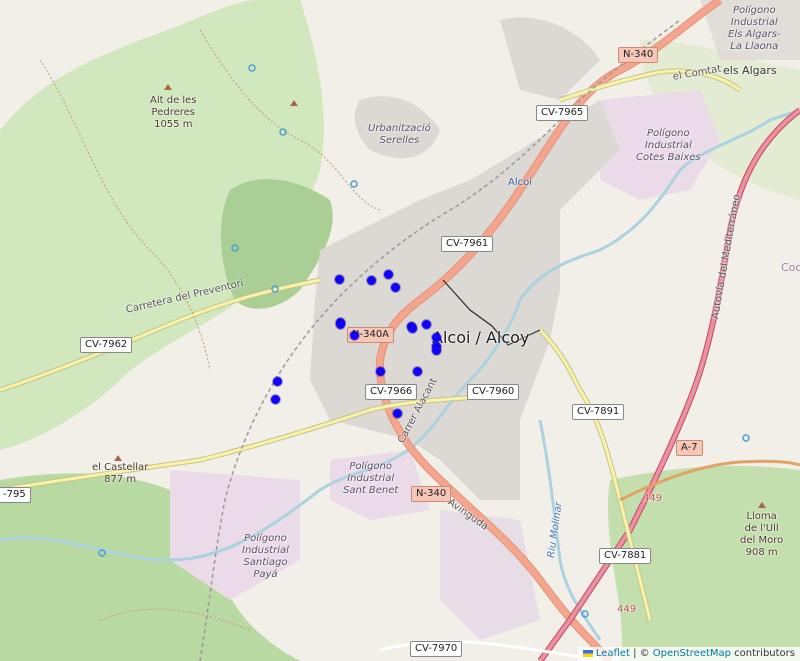 The height and width of the screenshot is (661, 800). I want to click on place-name-line: Urbanització, so click(399, 128).